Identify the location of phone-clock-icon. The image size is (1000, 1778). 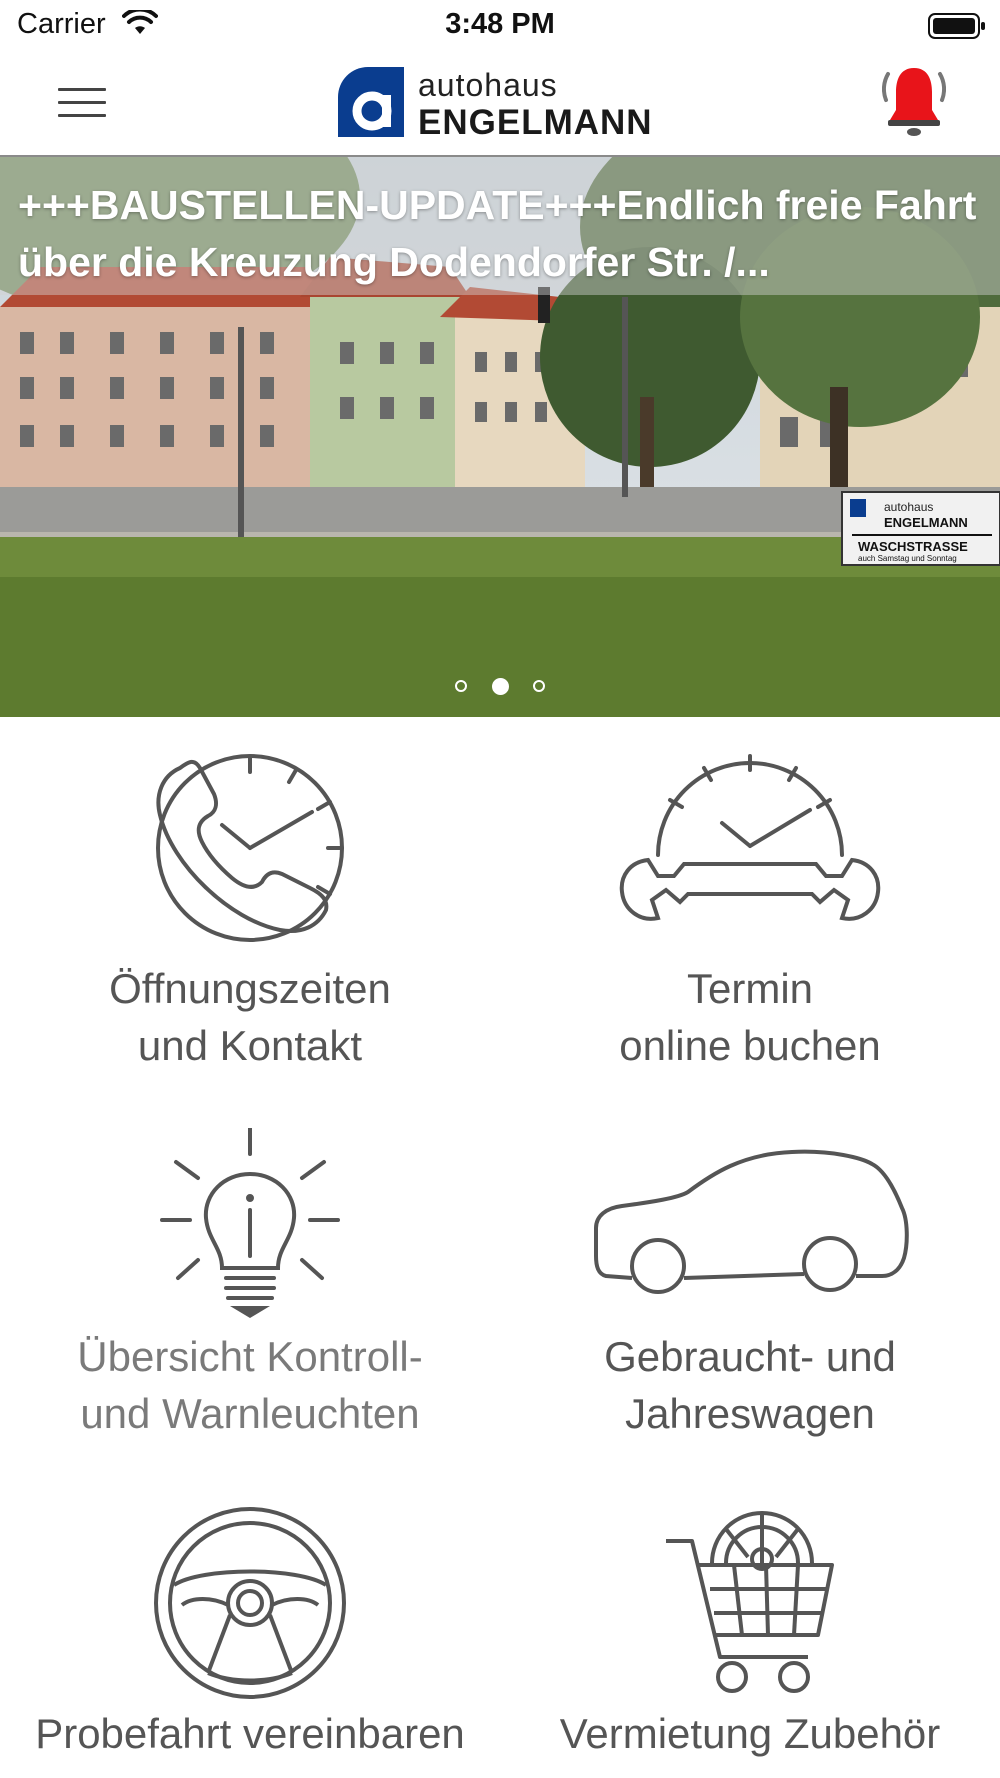
(250, 848).